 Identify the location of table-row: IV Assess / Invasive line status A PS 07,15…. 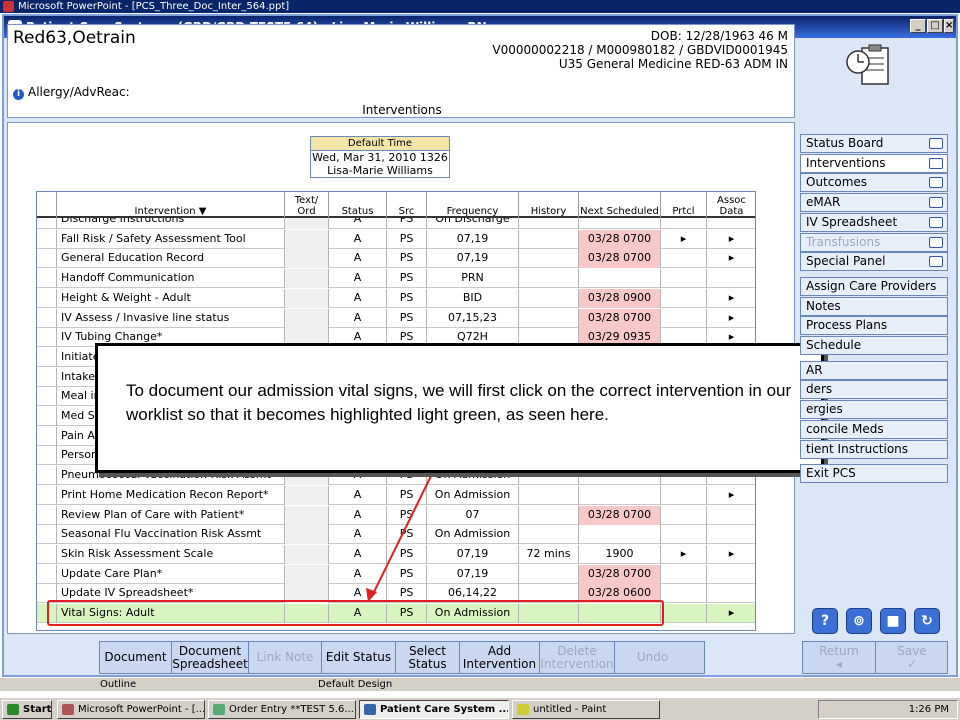
(396, 318).